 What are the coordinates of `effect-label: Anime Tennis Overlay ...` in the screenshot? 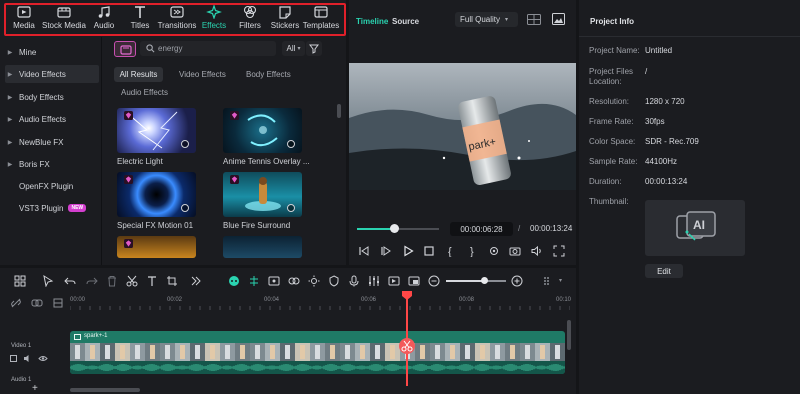 It's located at (266, 161).